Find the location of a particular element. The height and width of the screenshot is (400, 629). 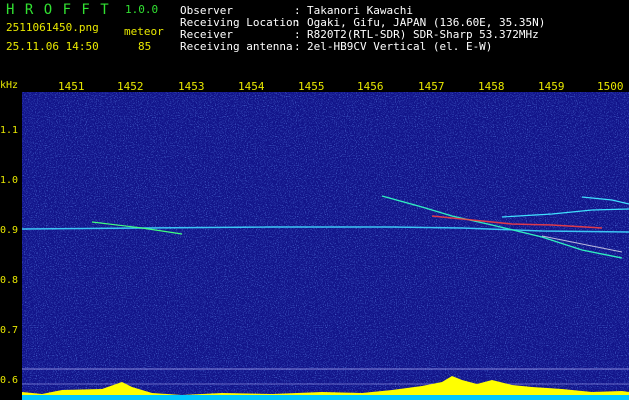

mode-label: meteor is located at coordinates (144, 31).